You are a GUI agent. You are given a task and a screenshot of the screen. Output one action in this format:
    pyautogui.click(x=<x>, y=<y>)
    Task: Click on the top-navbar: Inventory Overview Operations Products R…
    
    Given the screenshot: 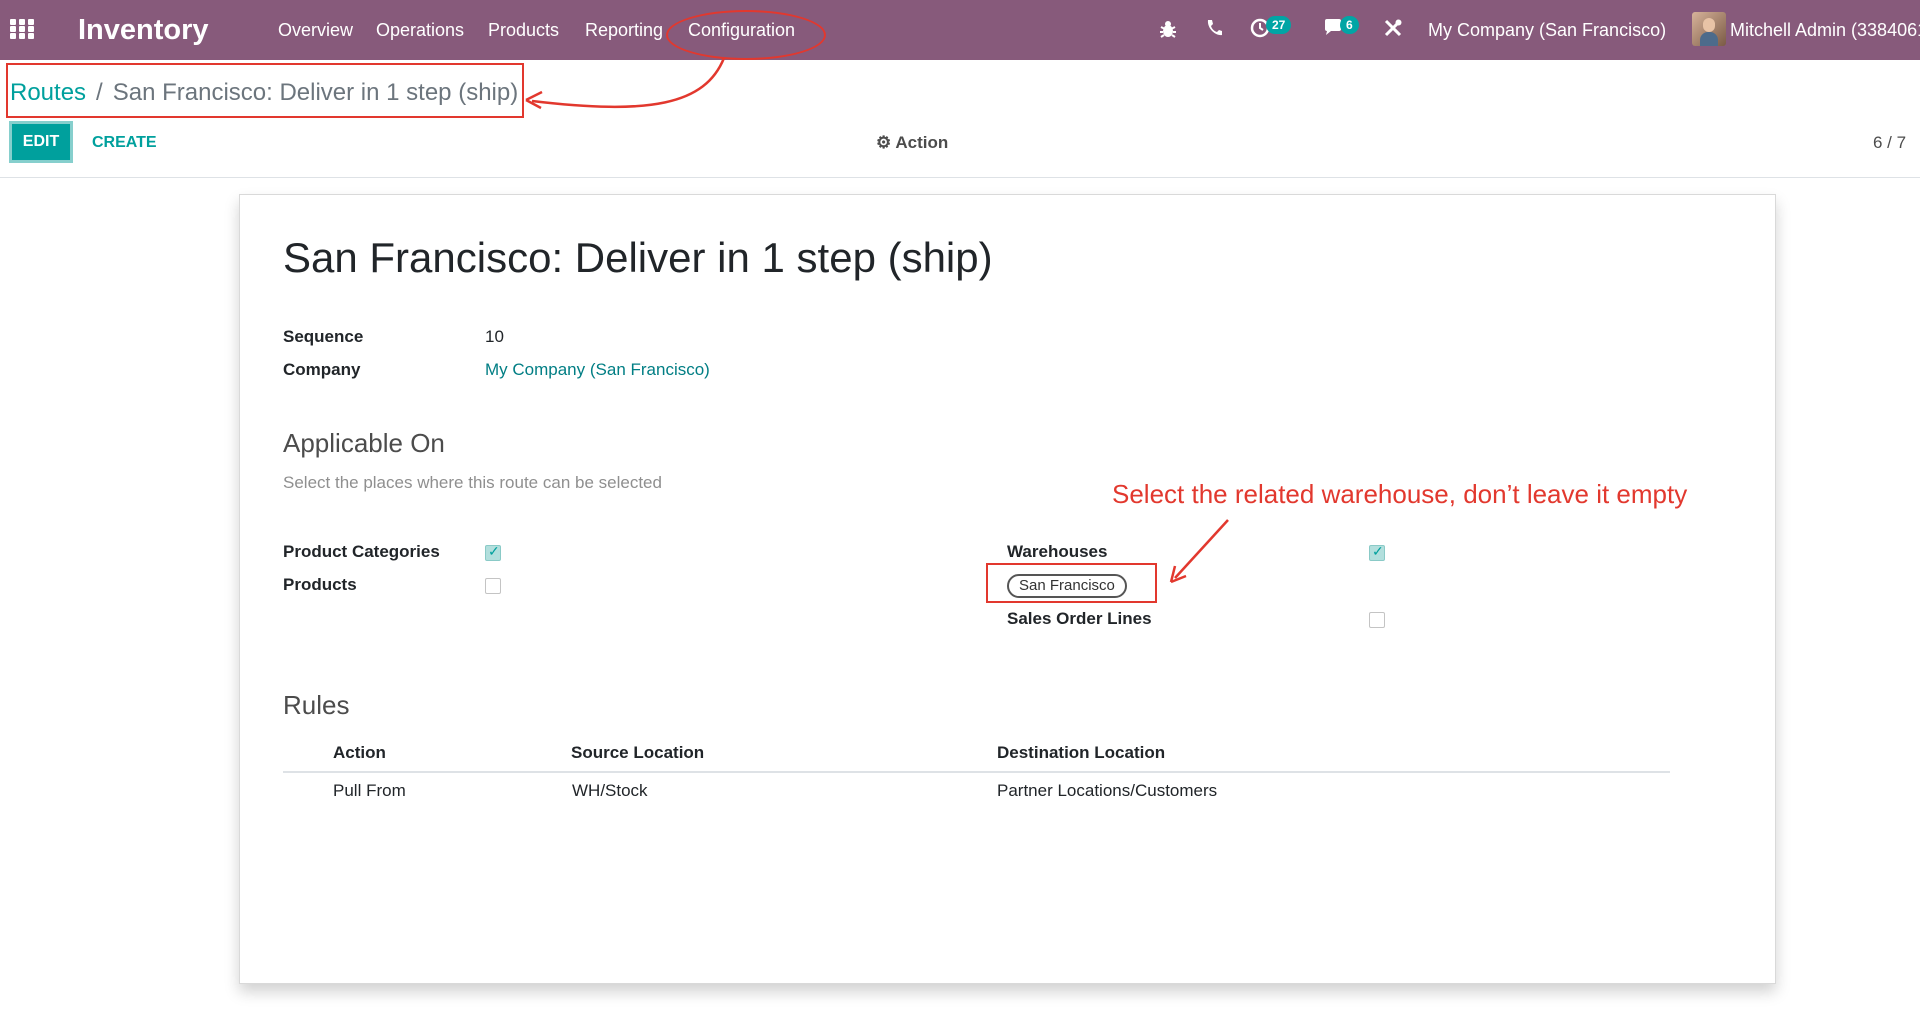 What is the action you would take?
    pyautogui.click(x=960, y=30)
    